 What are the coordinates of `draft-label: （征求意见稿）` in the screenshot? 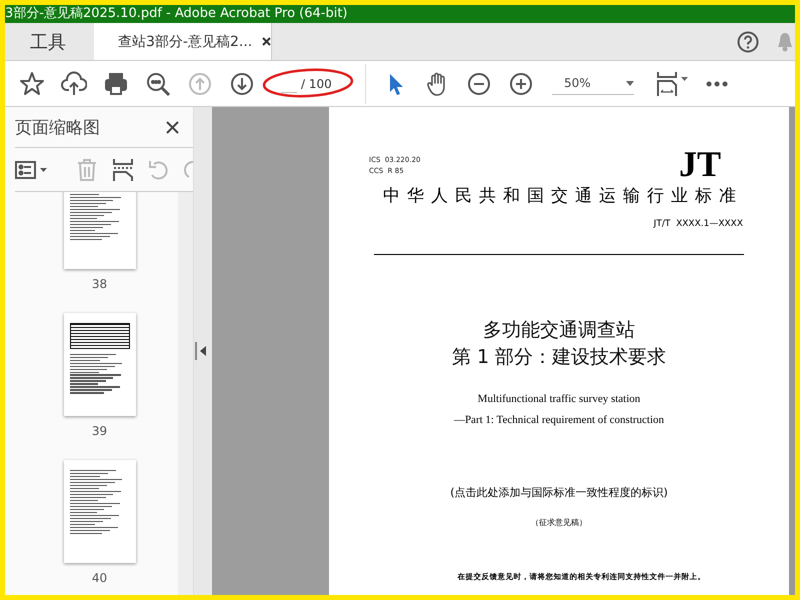 It's located at (559, 522).